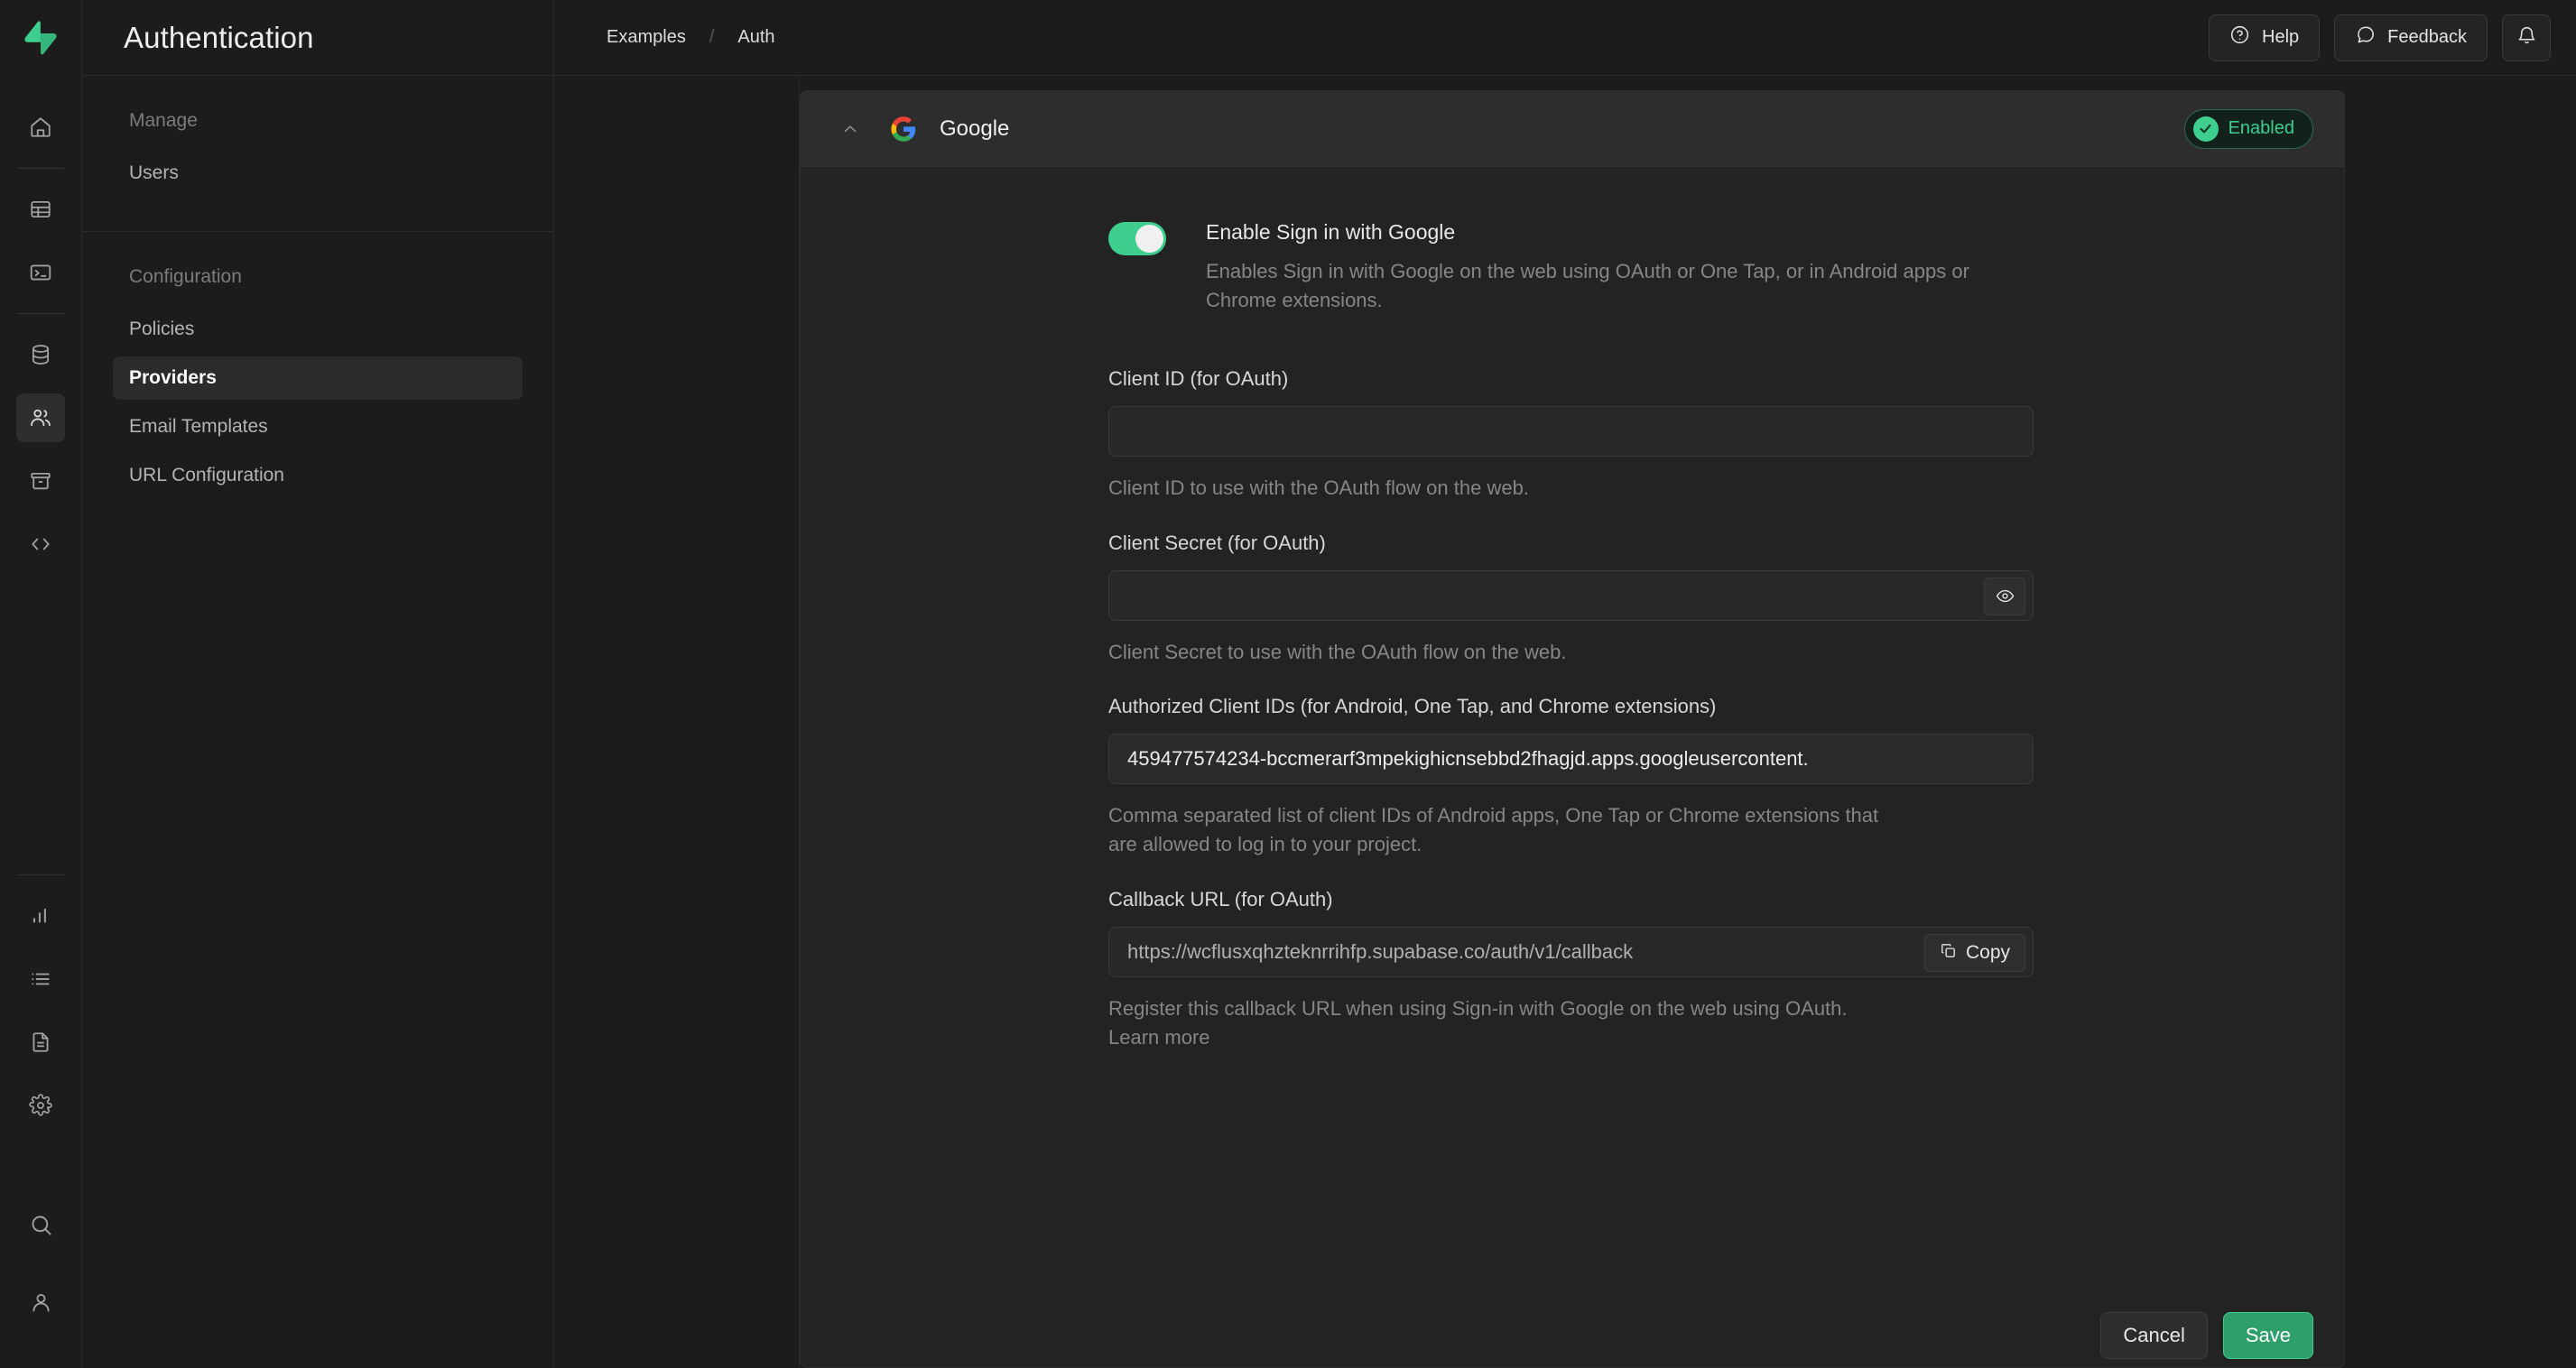 Image resolution: width=2576 pixels, height=1368 pixels. Describe the element at coordinates (185, 276) in the screenshot. I see `sidebar-group-label: Configuration` at that location.